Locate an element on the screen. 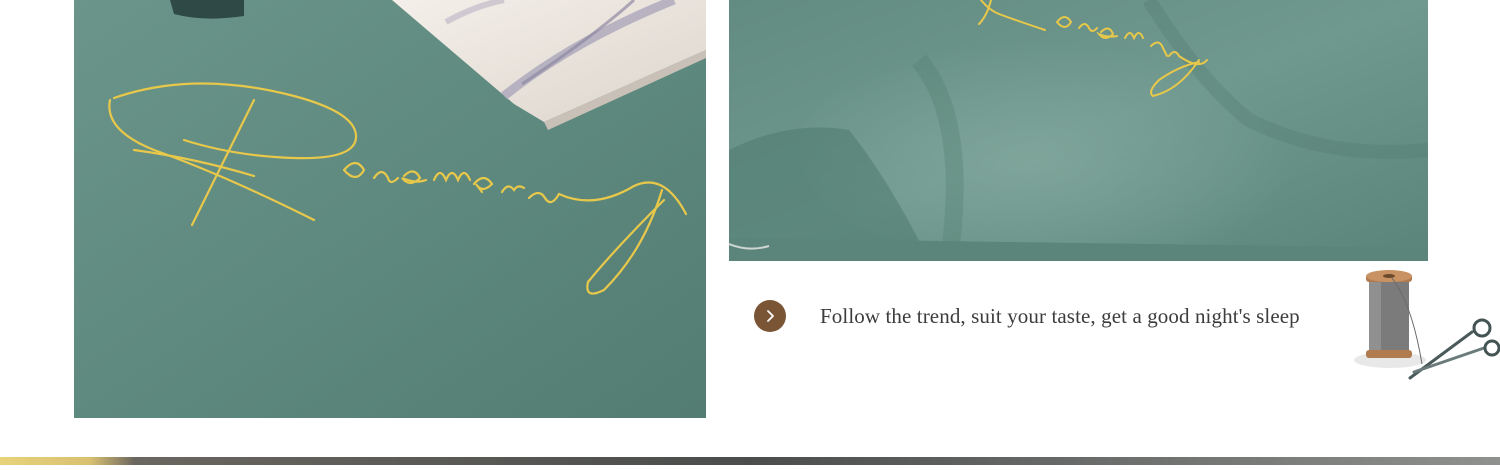 The image size is (1500, 470). scissors-icon is located at coordinates (1454, 349).